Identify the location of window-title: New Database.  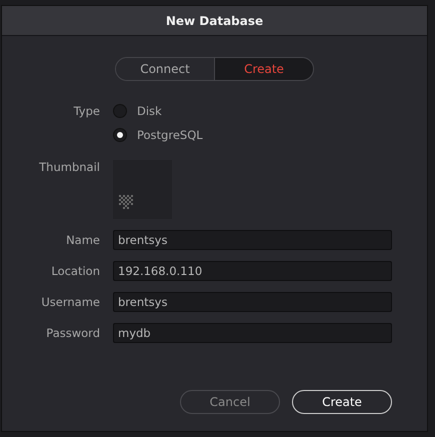
(215, 21).